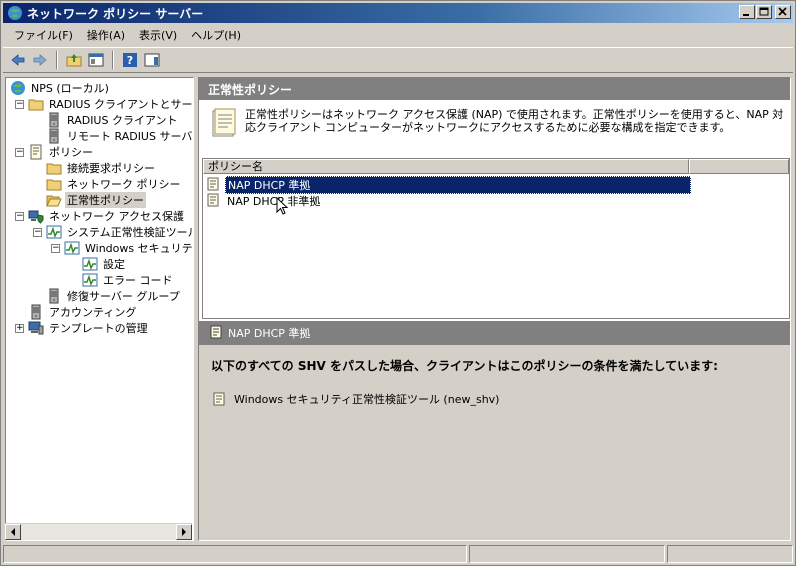  I want to click on toolbar: ?, so click(398, 60).